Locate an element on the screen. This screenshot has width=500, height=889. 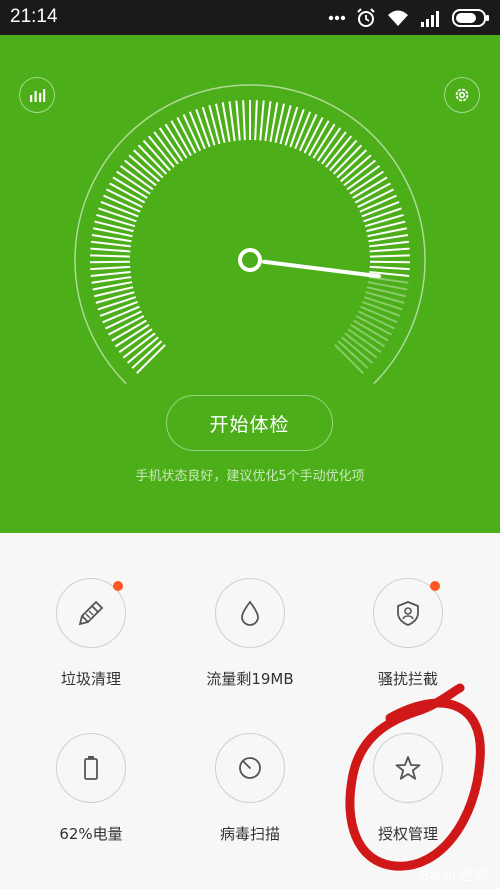
wifi-icon is located at coordinates (398, 18).